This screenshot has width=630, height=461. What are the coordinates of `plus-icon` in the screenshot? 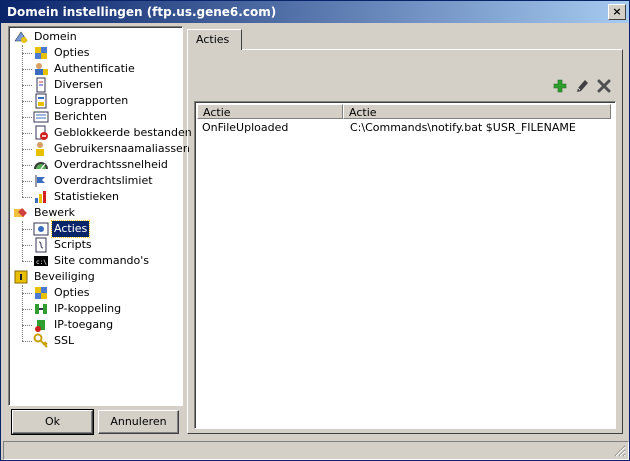 It's located at (560, 86).